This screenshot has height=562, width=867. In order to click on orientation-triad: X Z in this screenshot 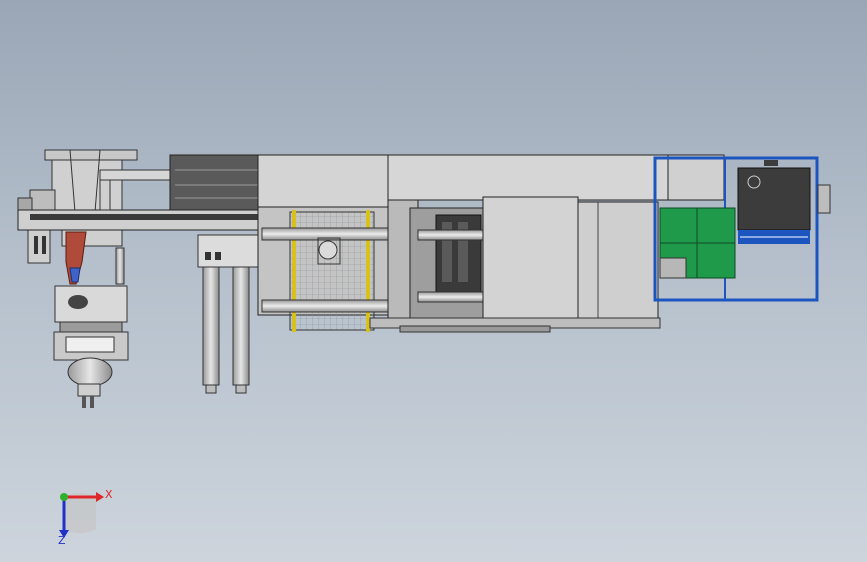, I will do `click(85, 517)`.